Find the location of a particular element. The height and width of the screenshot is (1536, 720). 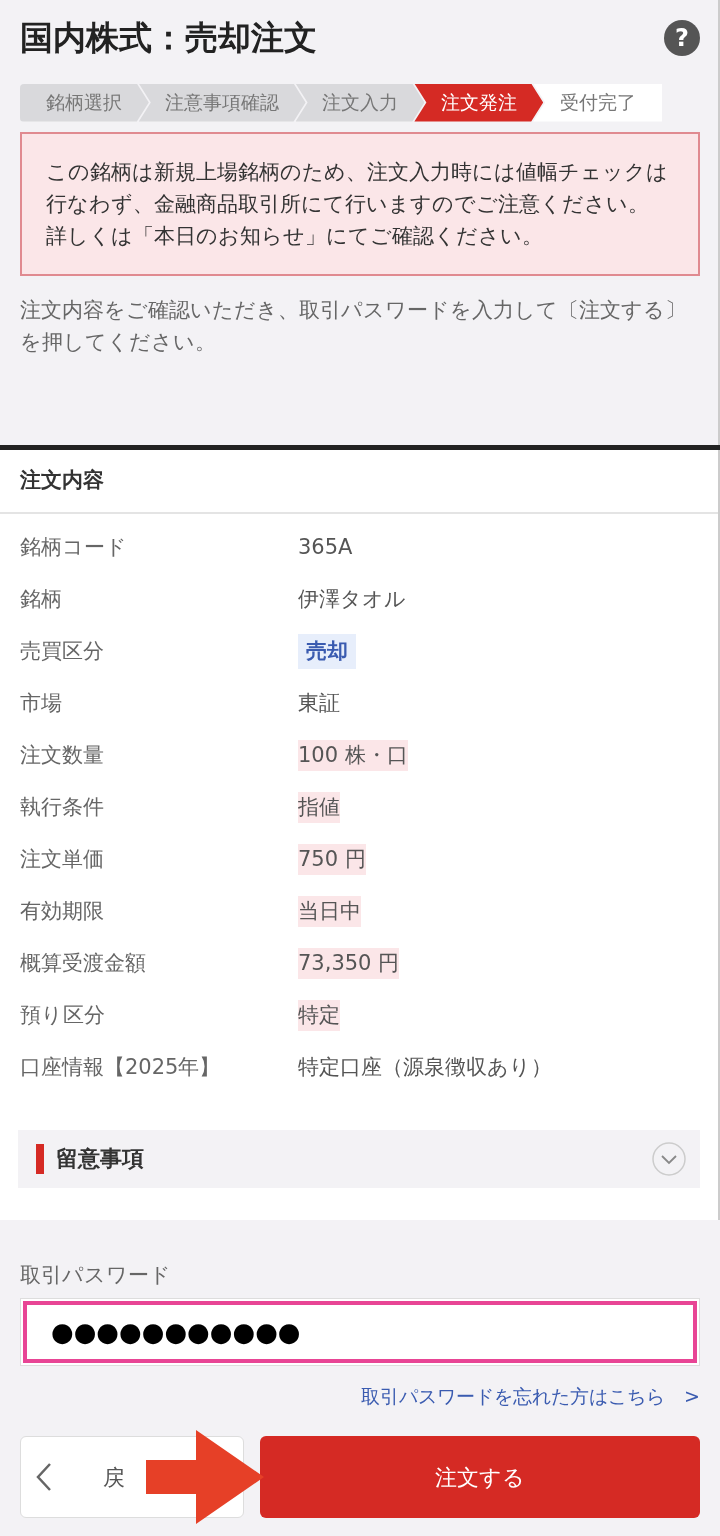

field-label: 注文単価 is located at coordinates (62, 859).